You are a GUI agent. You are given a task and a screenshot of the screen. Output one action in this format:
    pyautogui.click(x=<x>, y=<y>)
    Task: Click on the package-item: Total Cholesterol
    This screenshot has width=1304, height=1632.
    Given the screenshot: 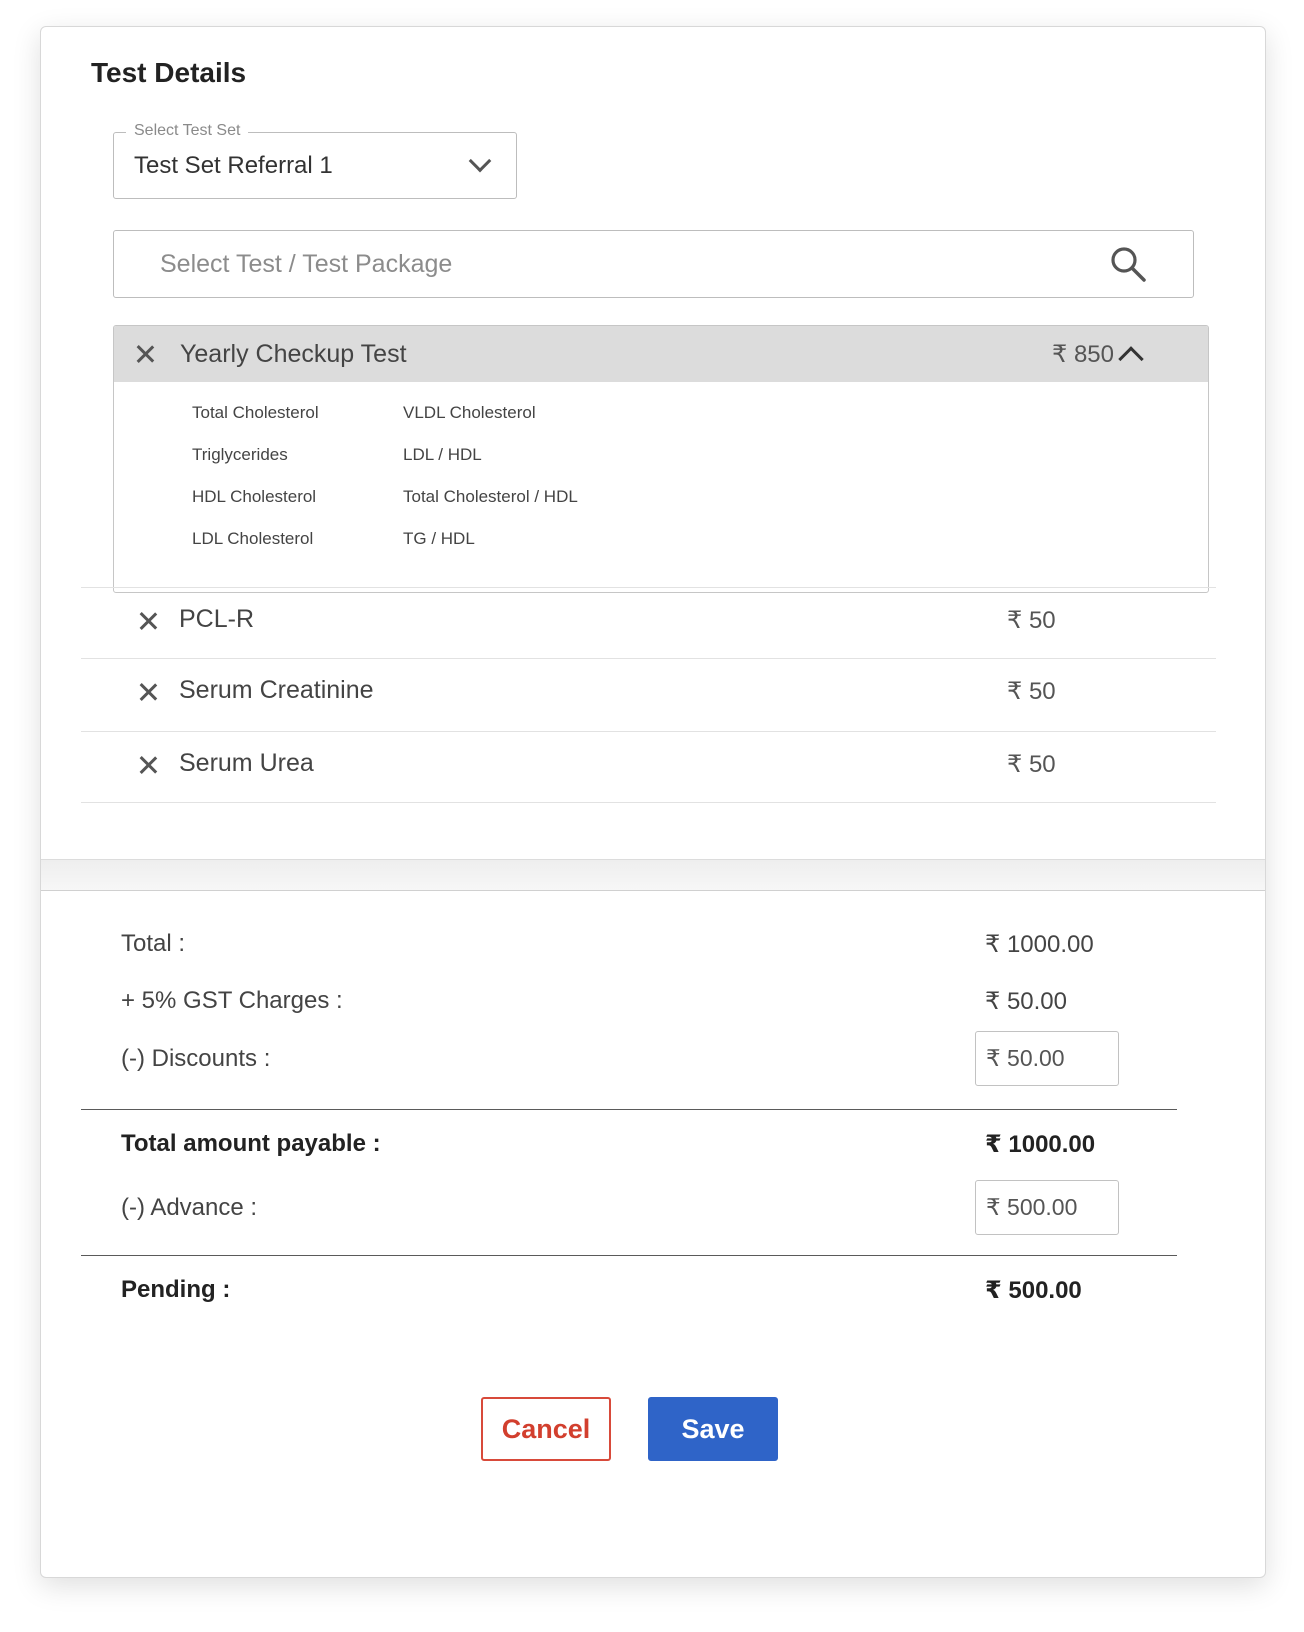 What is the action you would take?
    pyautogui.click(x=255, y=412)
    